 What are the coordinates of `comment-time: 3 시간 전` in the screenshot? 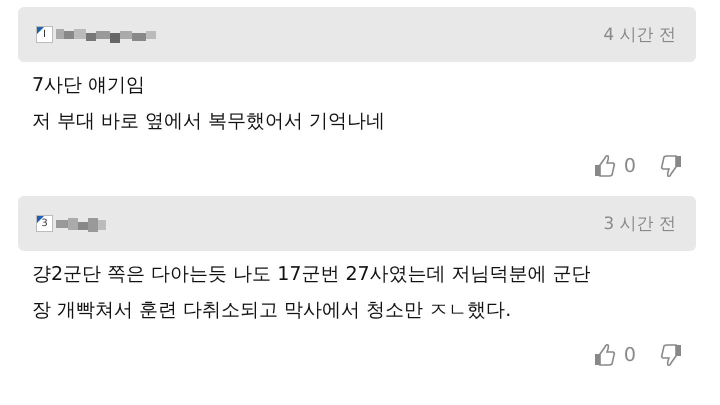 It's located at (639, 224).